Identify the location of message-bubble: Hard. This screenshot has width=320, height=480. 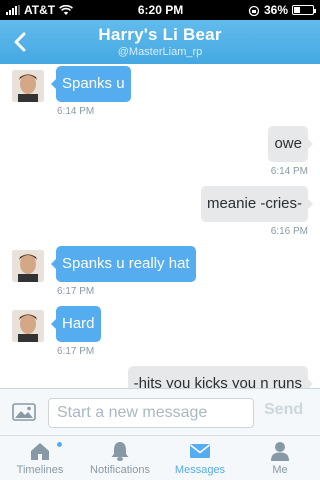
(76, 324).